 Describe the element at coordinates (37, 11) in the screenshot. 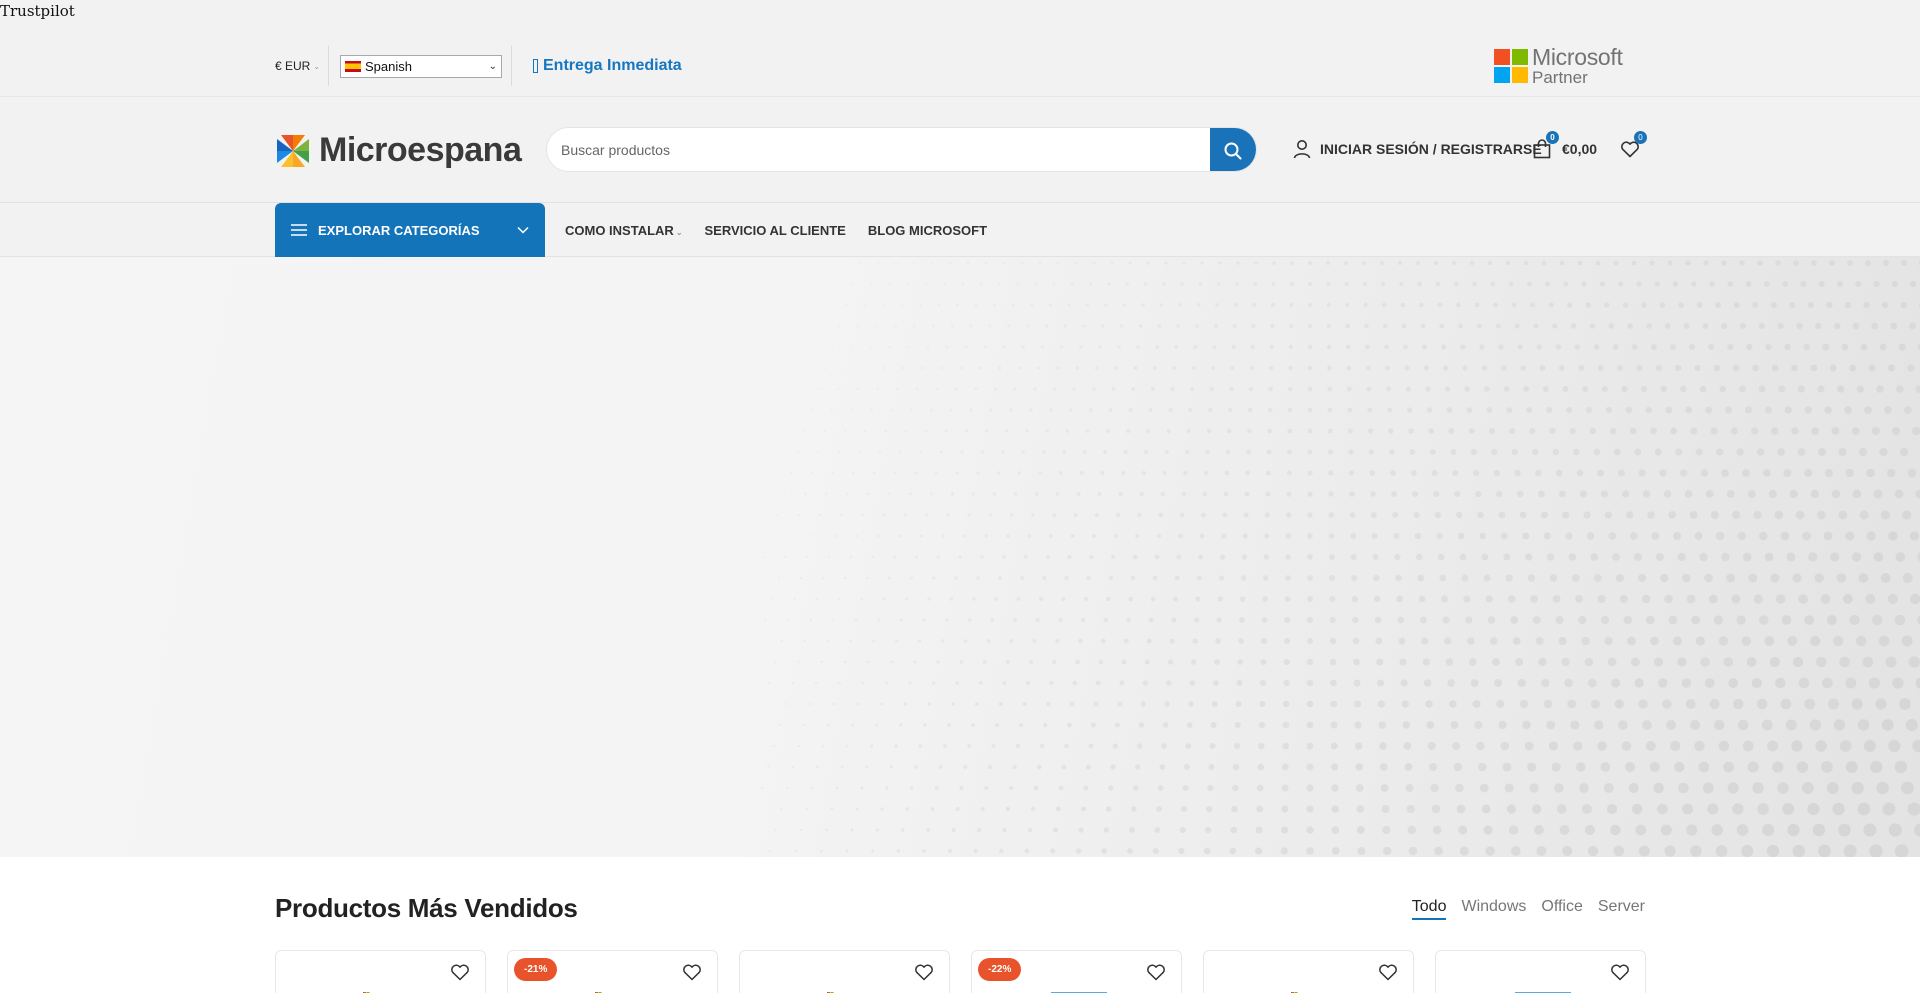

I see `trustpilot-widget: Trustpilot` at that location.